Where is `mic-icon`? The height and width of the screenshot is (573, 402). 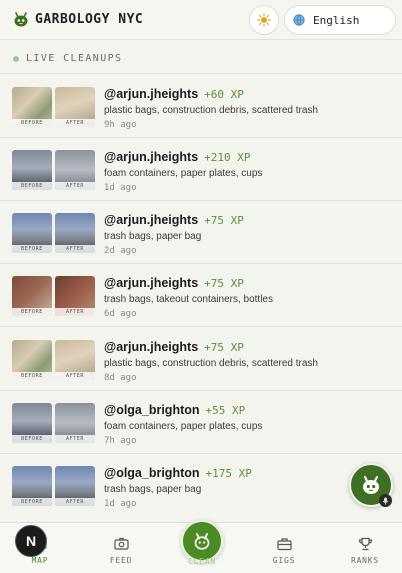 mic-icon is located at coordinates (385, 501).